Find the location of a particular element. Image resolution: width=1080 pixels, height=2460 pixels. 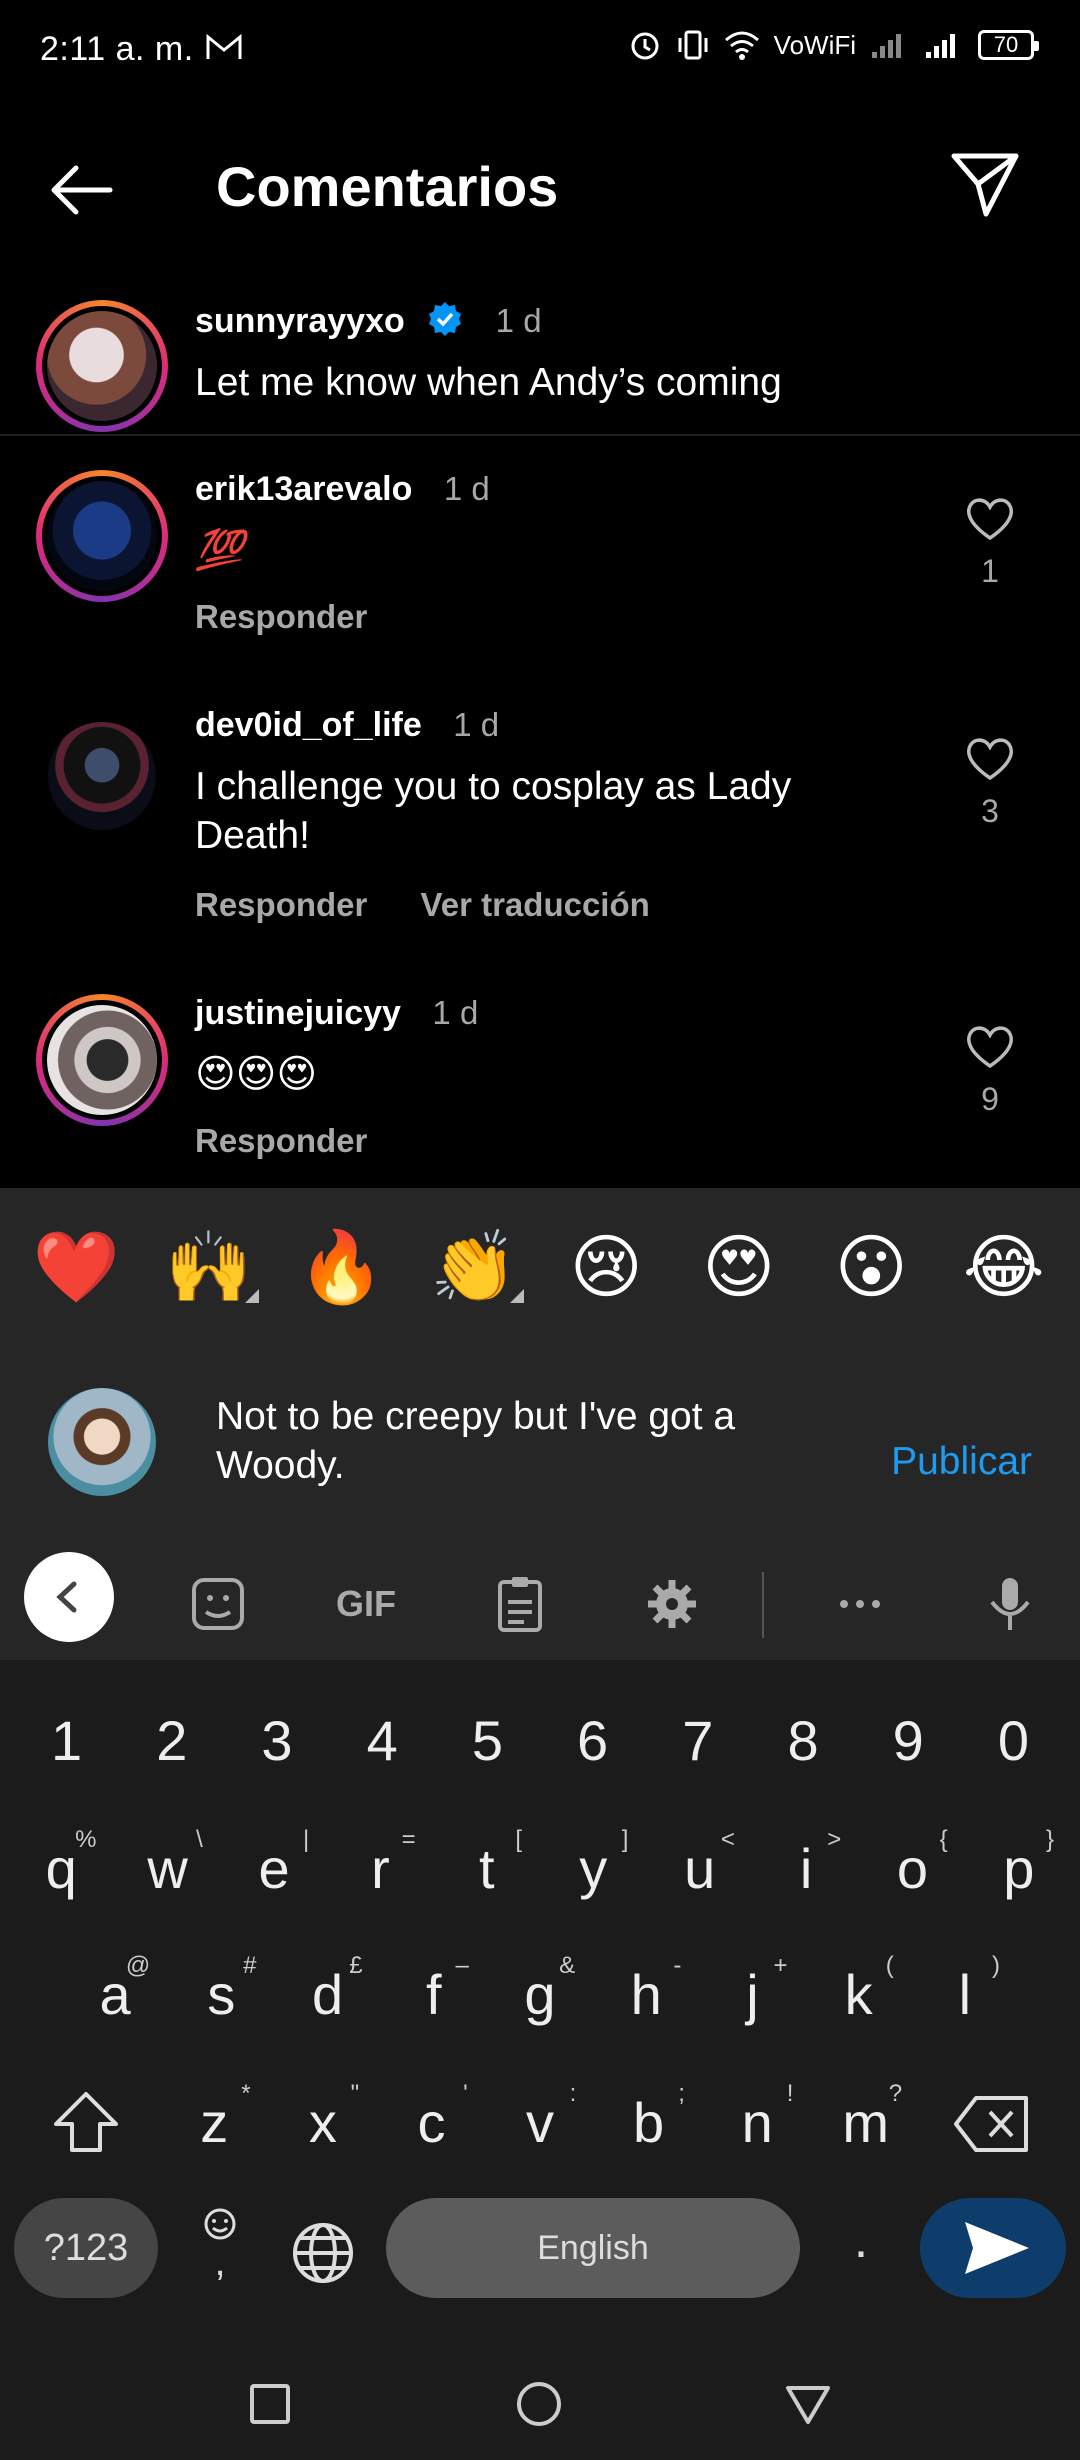

emoji-cry: 😢 is located at coordinates (606, 1267).